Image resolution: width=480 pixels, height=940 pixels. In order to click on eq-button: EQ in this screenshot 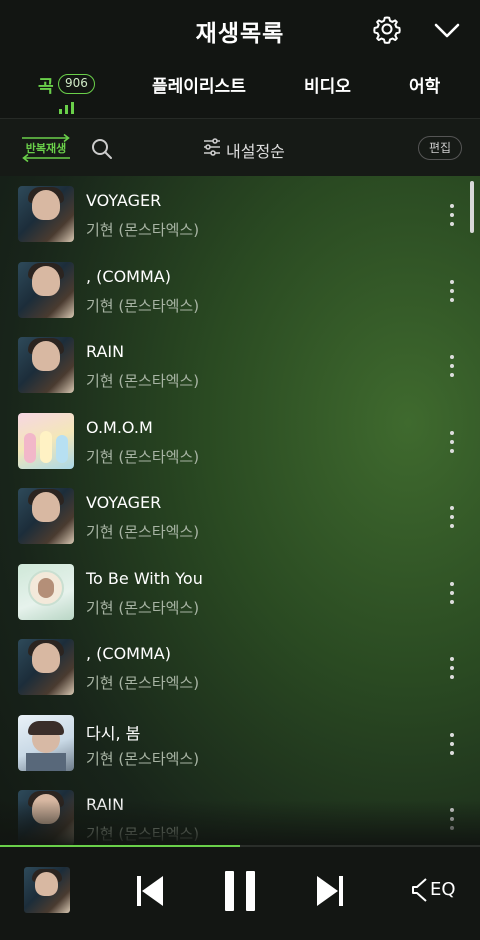, I will do `click(435, 890)`.